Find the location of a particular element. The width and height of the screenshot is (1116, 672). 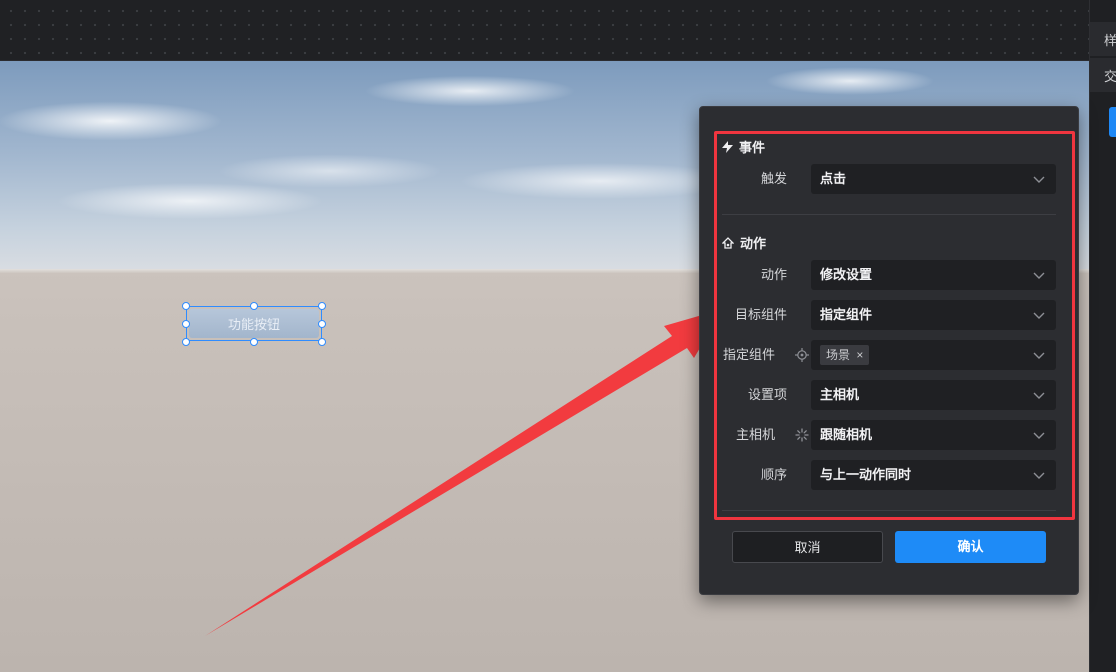

scene-tag: 场景 × is located at coordinates (845, 355).